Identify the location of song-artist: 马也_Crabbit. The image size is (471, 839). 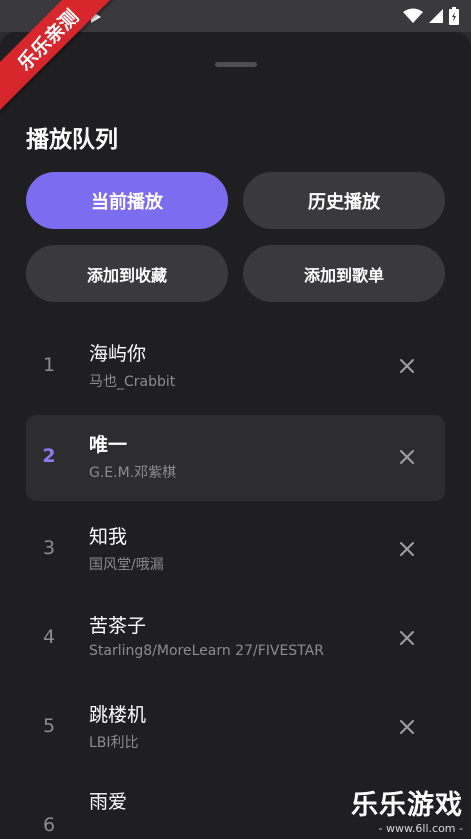
(132, 382).